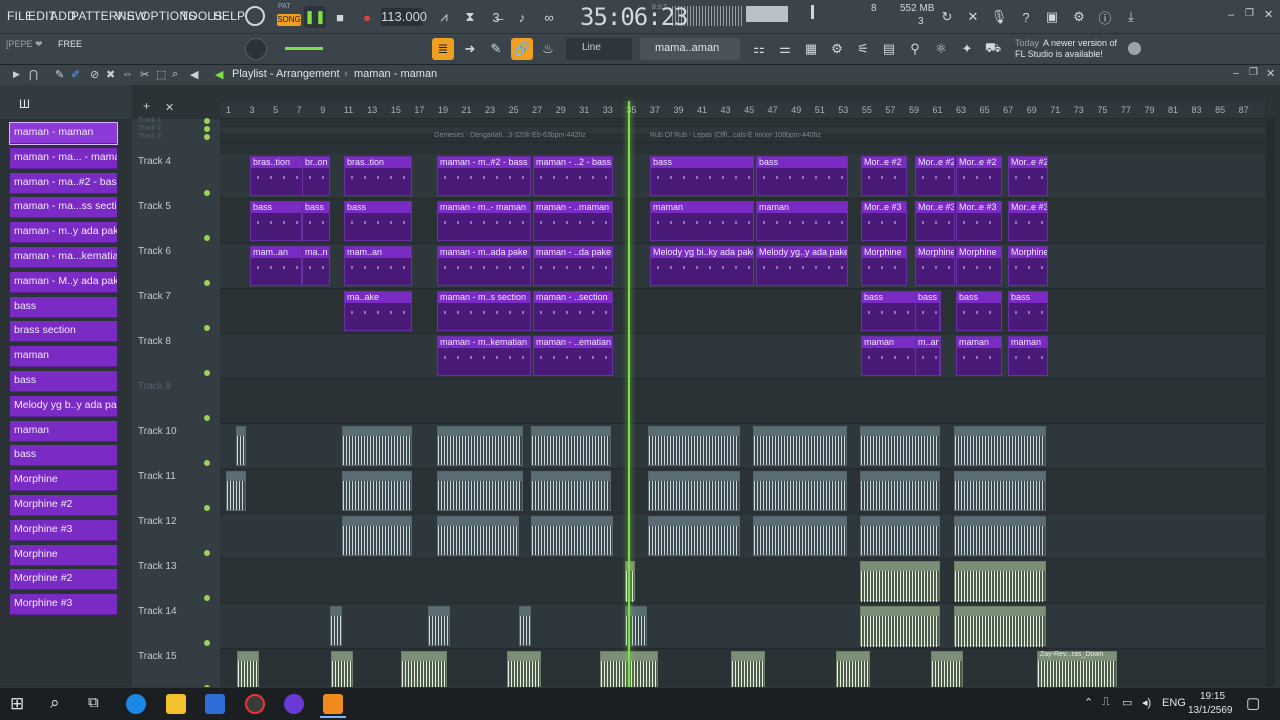  I want to click on audio-clip-label: Zay-Rev...ras_Down, so click(1071, 654).